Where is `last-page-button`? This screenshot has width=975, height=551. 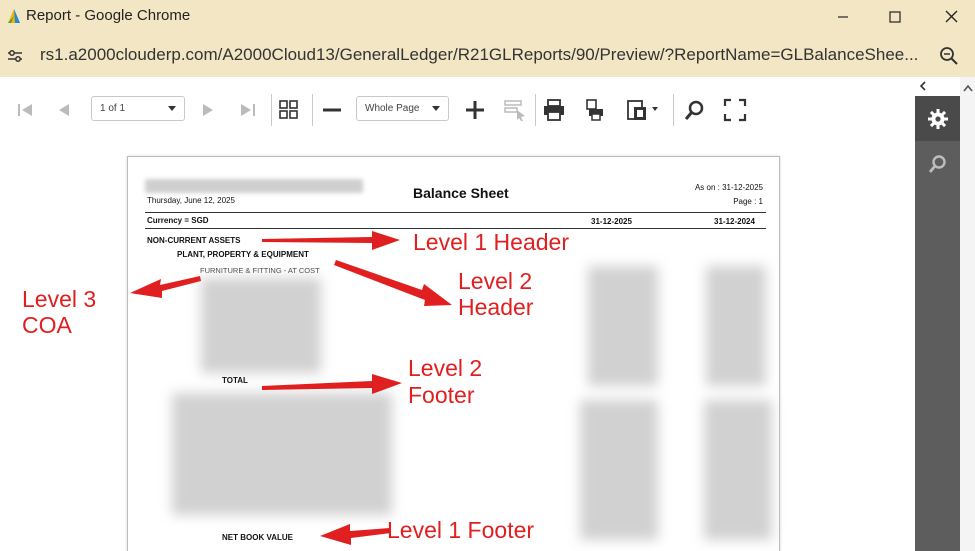
last-page-button is located at coordinates (248, 110).